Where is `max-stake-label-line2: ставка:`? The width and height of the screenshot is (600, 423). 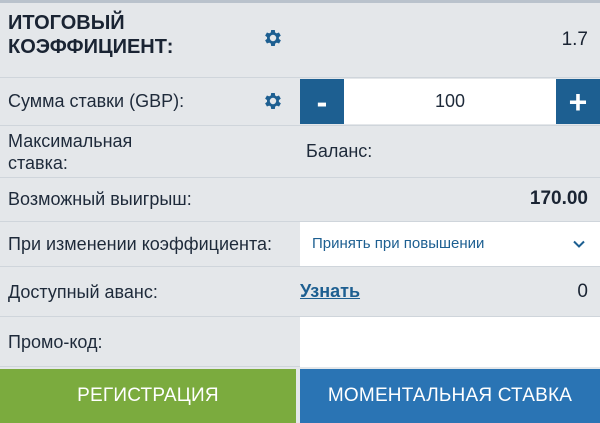 max-stake-label-line2: ставка: is located at coordinates (38, 163).